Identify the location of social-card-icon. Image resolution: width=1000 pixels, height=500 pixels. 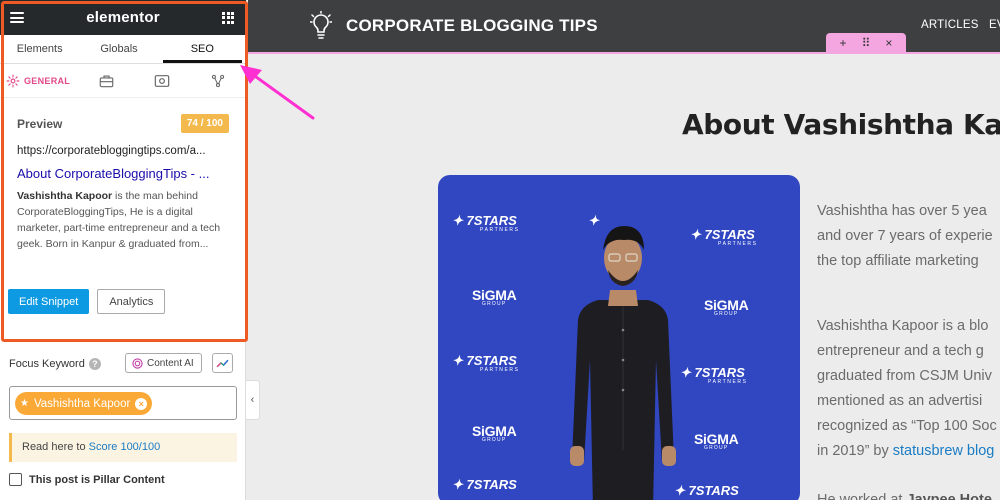
(162, 80).